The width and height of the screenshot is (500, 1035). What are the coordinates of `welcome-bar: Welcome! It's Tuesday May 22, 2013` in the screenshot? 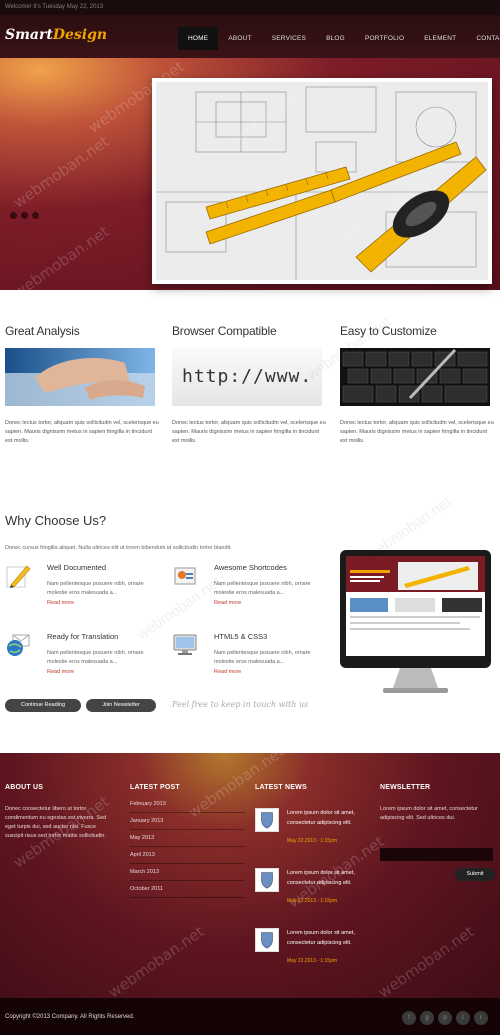 It's located at (250, 7).